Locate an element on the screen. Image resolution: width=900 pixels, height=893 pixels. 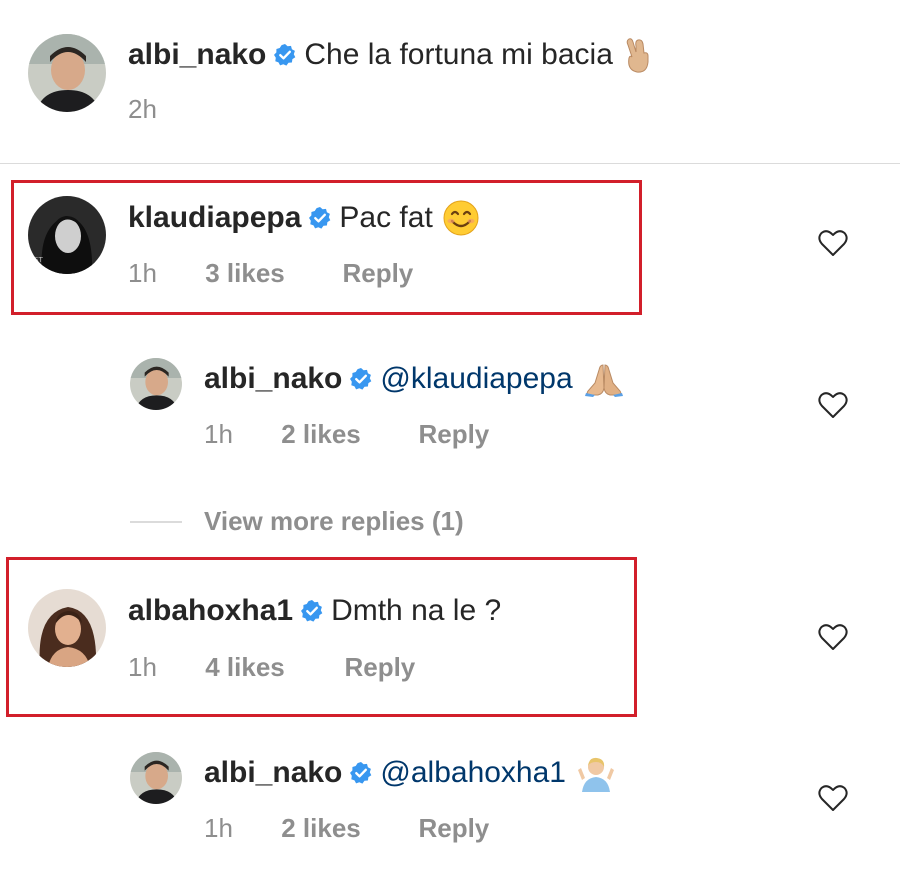
comment-text: Dmth na le ? is located at coordinates (416, 610).